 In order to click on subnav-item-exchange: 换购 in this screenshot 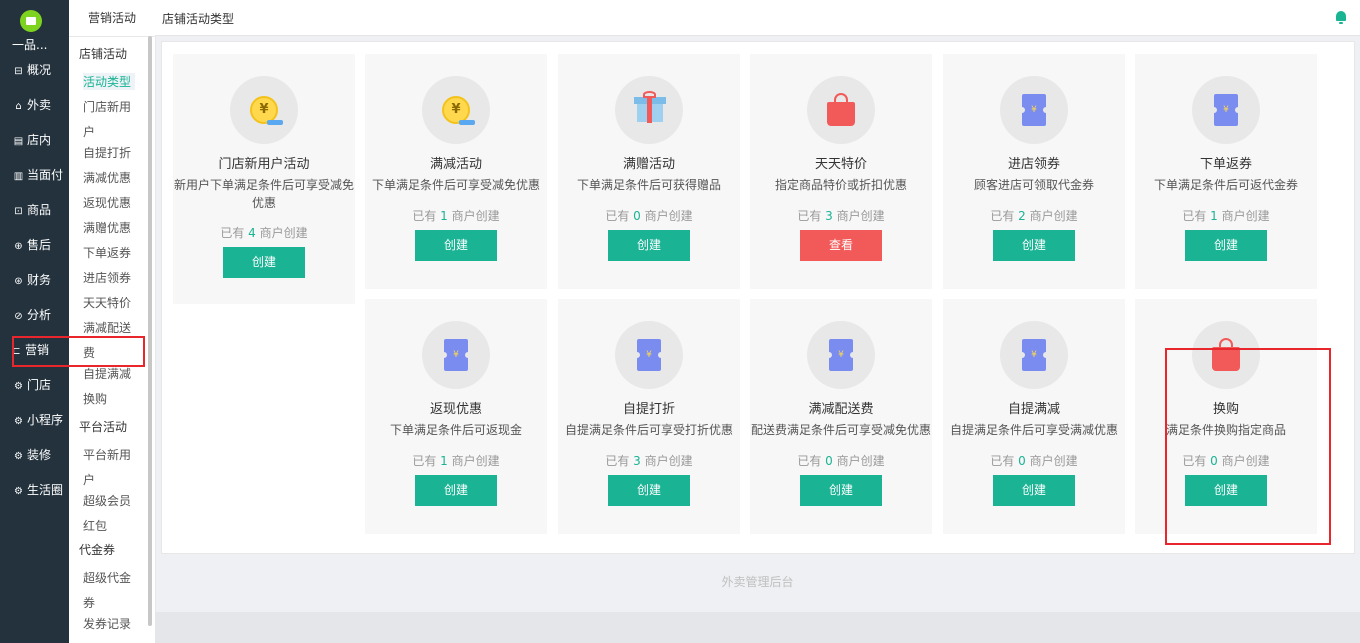, I will do `click(95, 398)`.